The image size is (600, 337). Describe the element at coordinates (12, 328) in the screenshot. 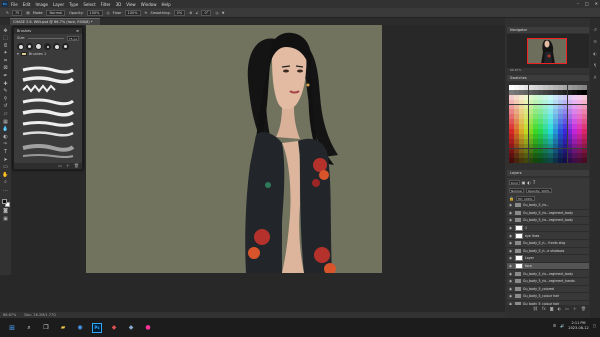

I see `windows-start-icon: ⊞` at that location.